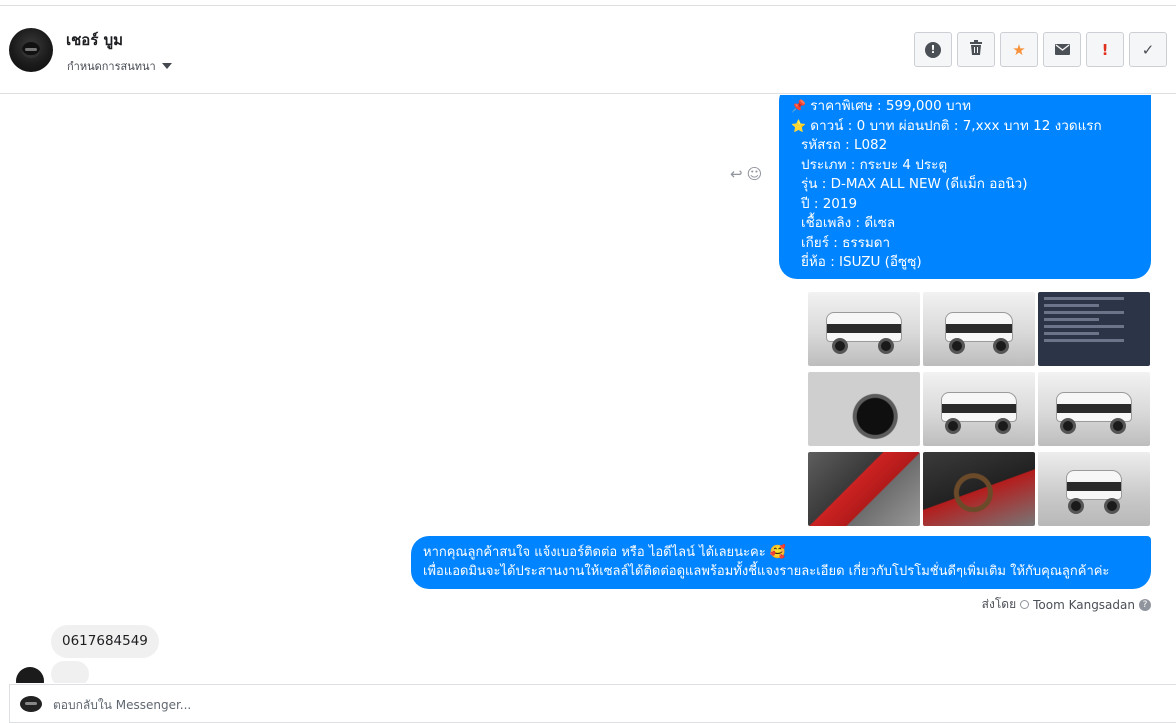  I want to click on sent-by-info: ส่งโดย Toom Kangsadan ?, so click(1066, 604).